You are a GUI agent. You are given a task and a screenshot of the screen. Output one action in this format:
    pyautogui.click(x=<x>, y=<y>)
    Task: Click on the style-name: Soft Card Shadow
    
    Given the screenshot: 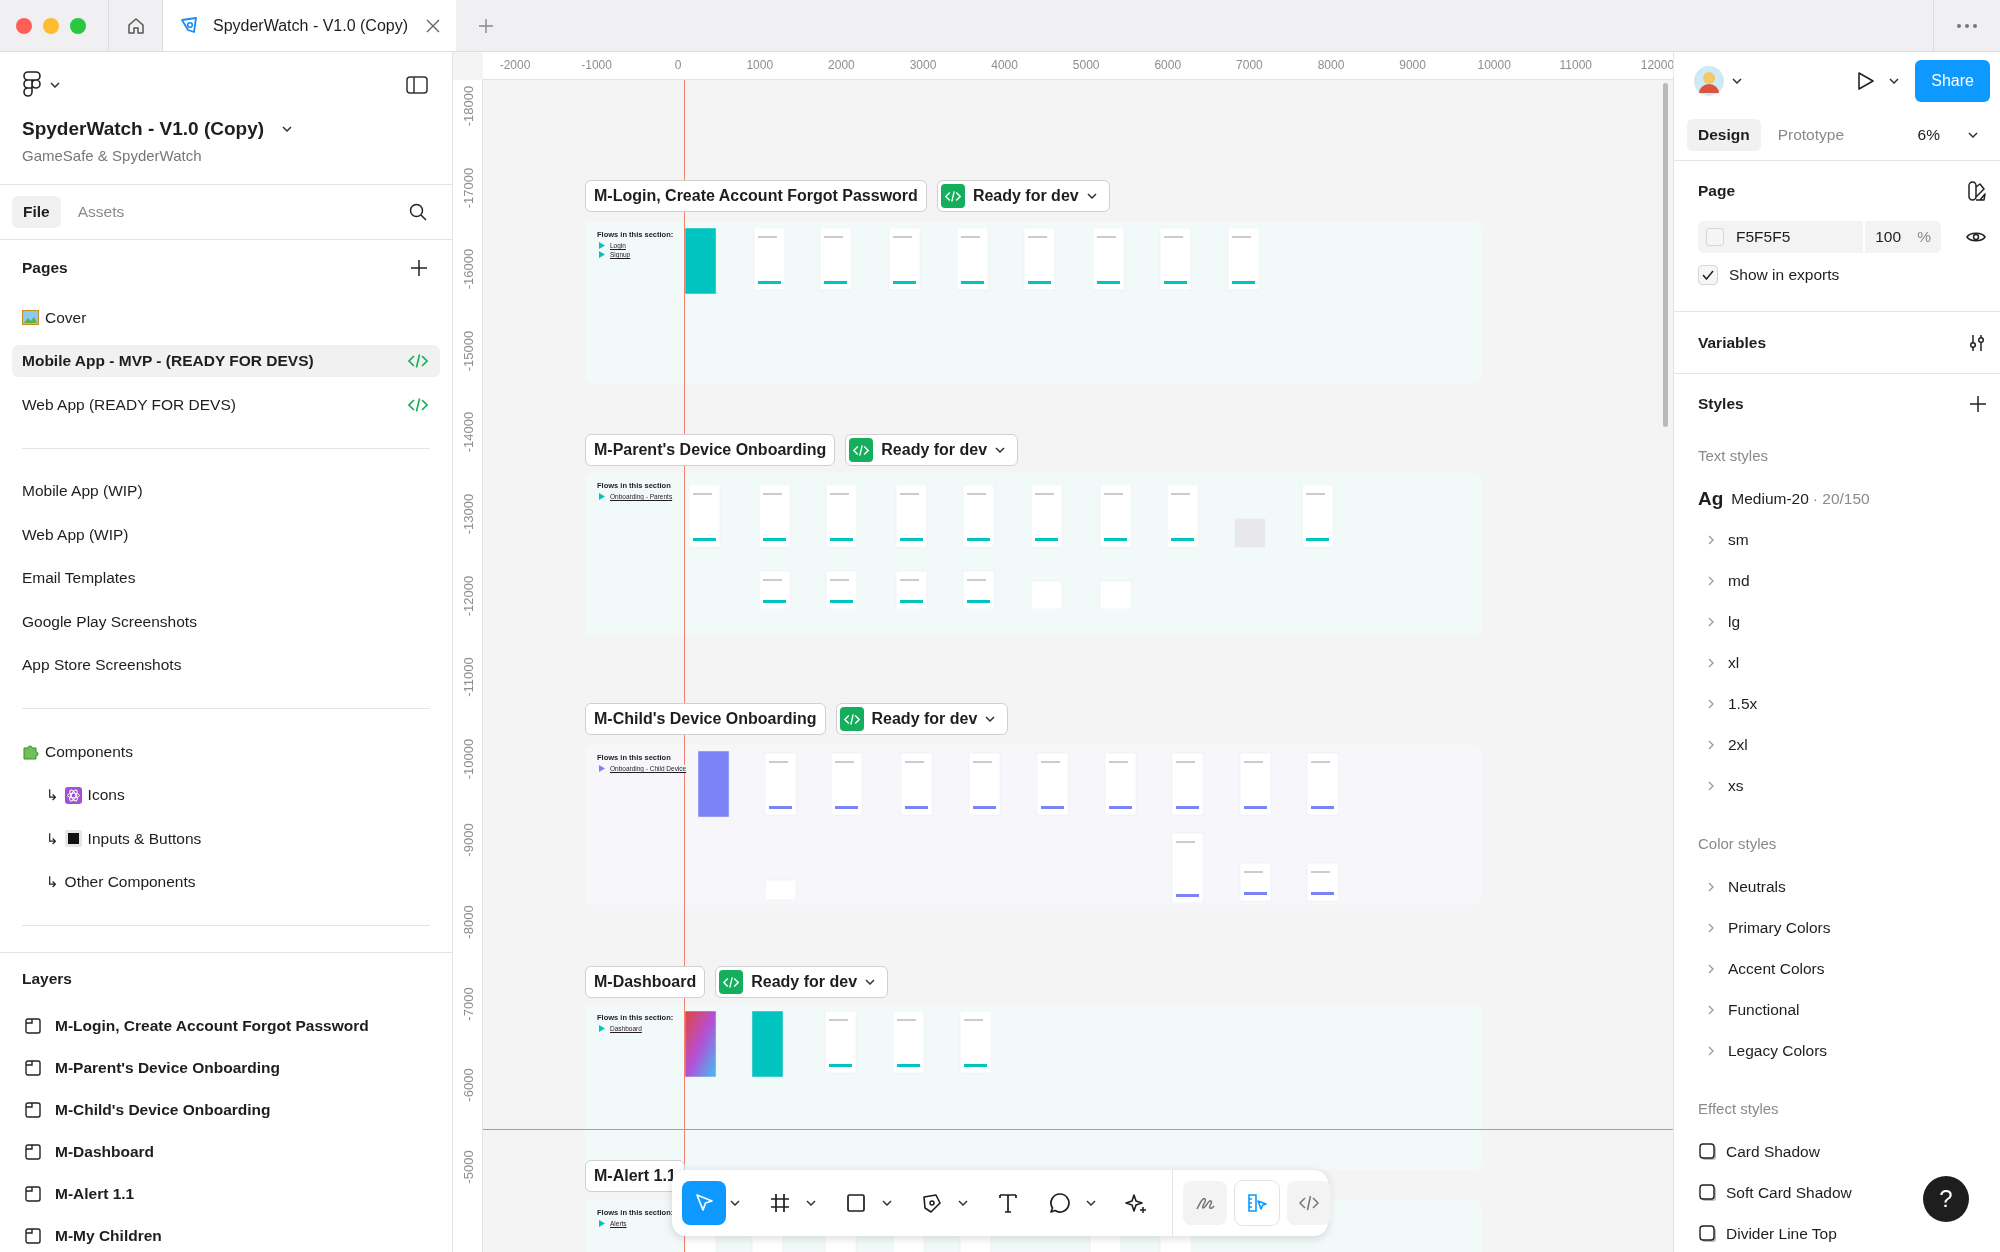 What is the action you would take?
    pyautogui.click(x=1789, y=1192)
    